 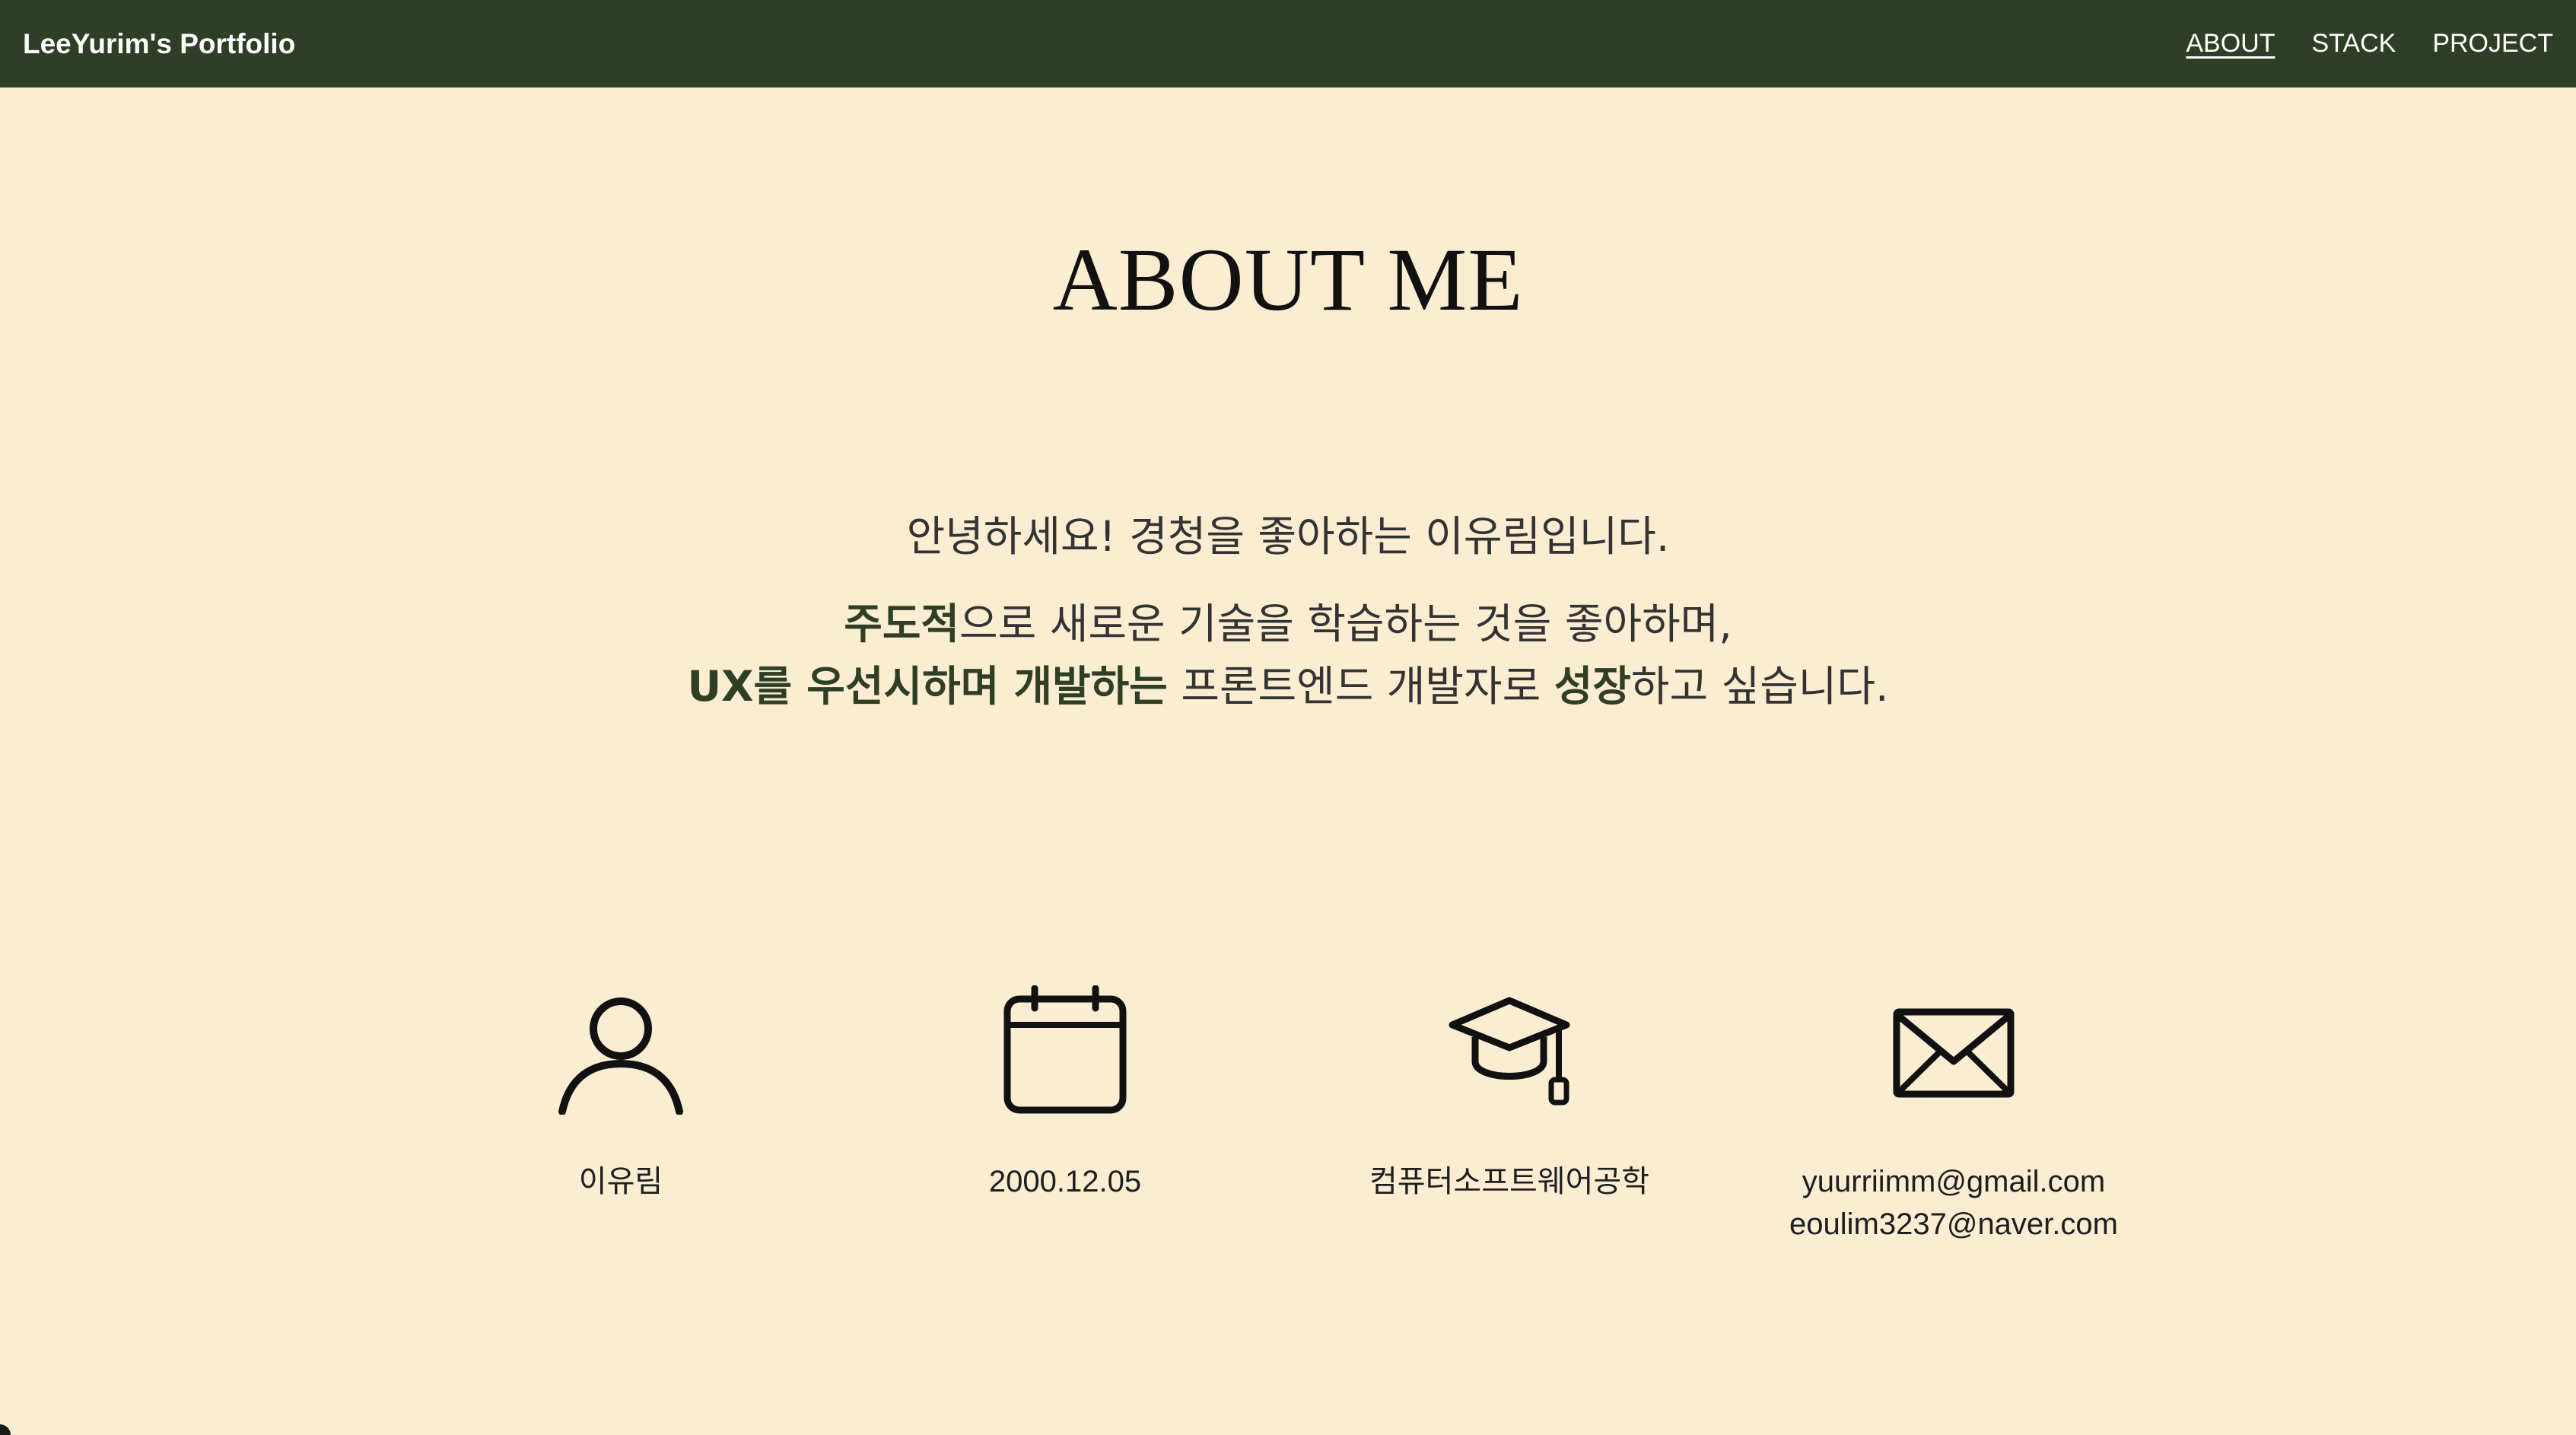 I want to click on envelope-icon, so click(x=1954, y=1053).